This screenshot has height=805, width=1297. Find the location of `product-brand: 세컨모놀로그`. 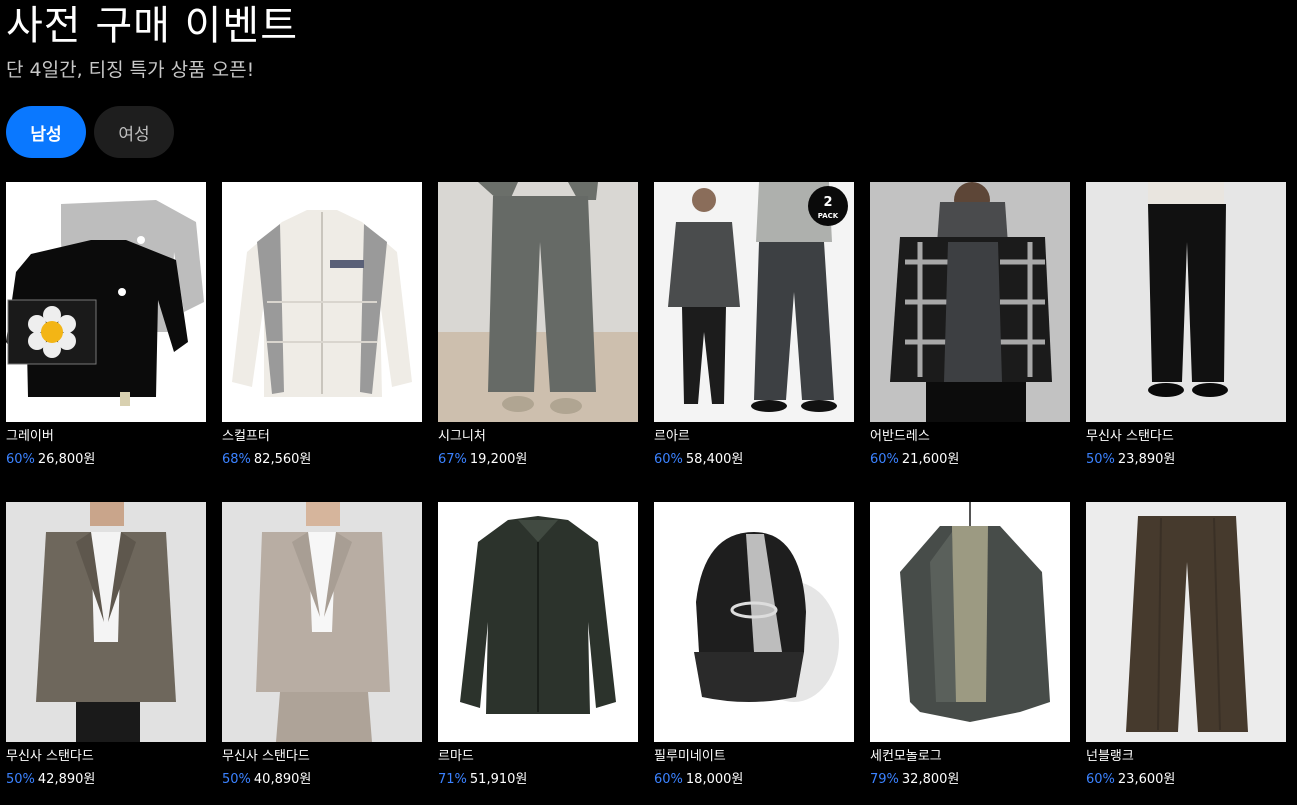

product-brand: 세컨모놀로그 is located at coordinates (906, 756).